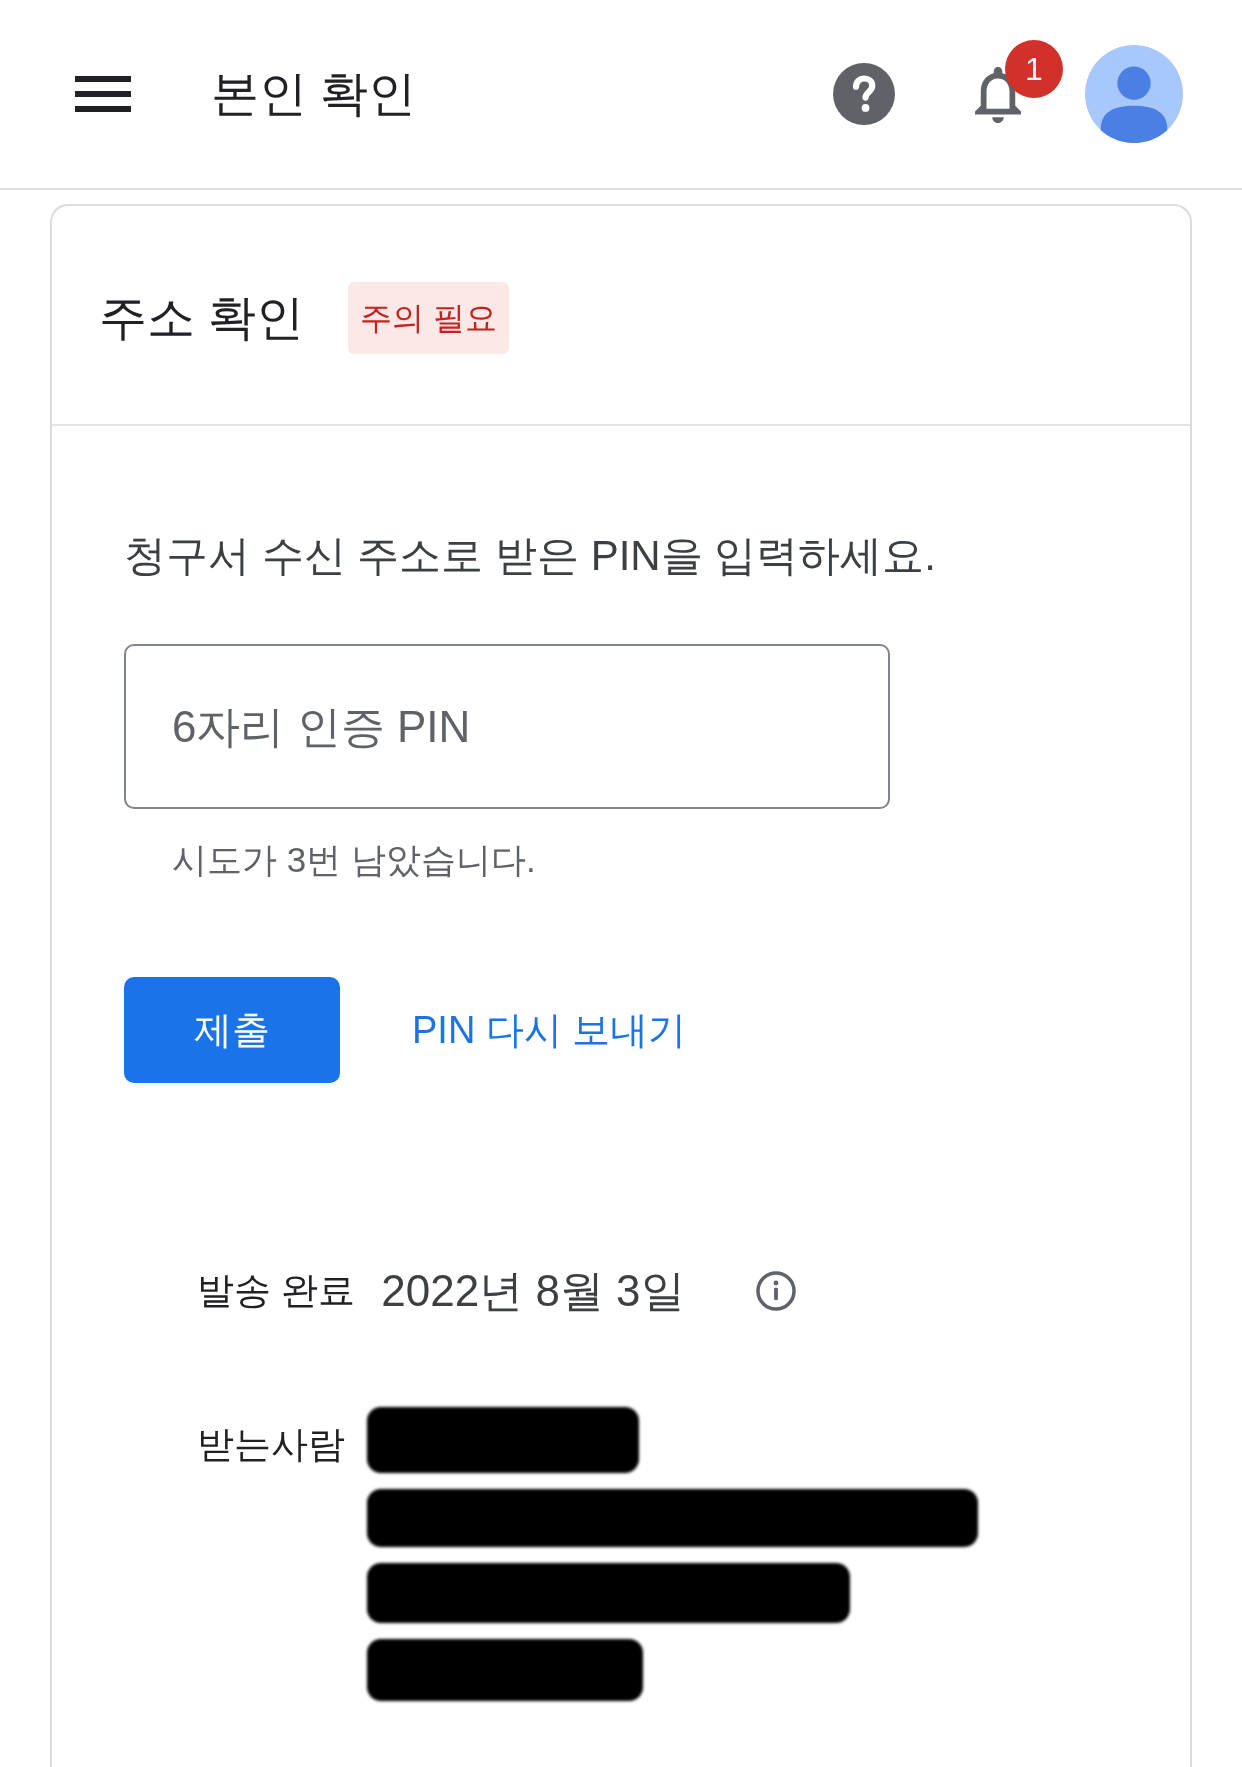 This screenshot has width=1242, height=1767. What do you see at coordinates (864, 94) in the screenshot?
I see `help-icon` at bounding box center [864, 94].